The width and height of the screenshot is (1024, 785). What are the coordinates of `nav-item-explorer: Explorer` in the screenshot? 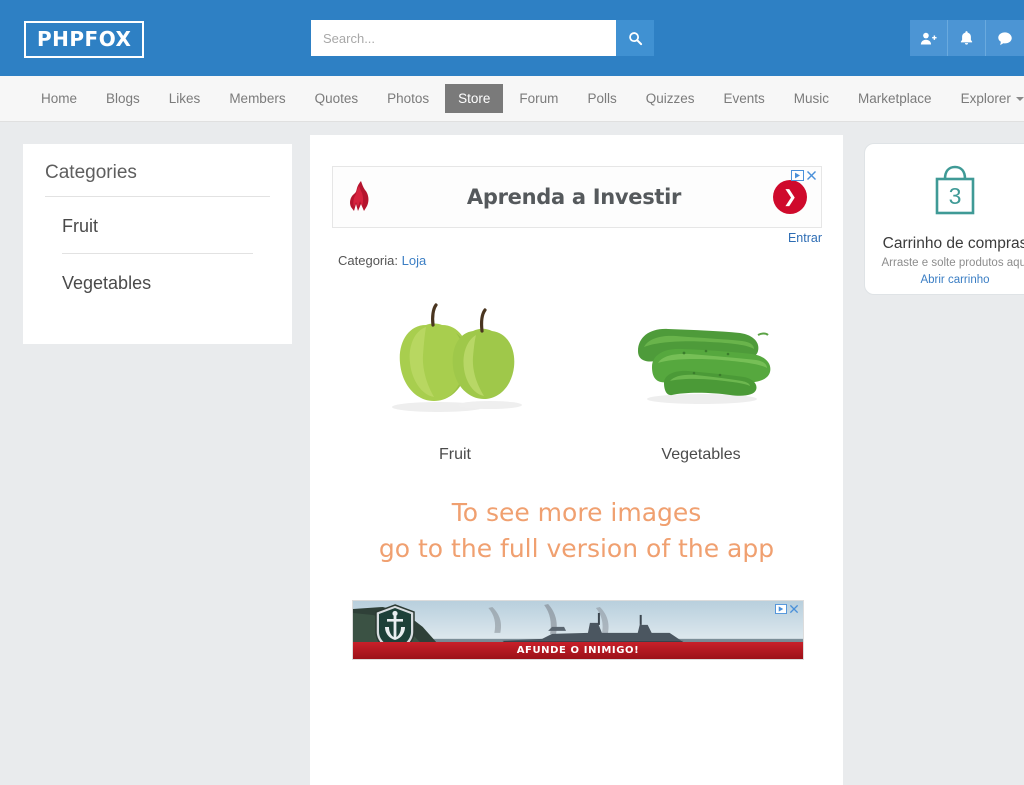 It's located at (986, 98).